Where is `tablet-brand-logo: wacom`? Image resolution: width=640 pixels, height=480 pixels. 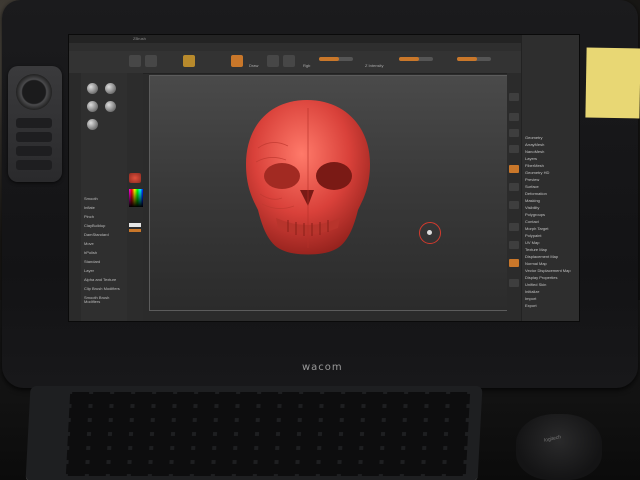
tablet-brand-logo: wacom is located at coordinates (322, 367).